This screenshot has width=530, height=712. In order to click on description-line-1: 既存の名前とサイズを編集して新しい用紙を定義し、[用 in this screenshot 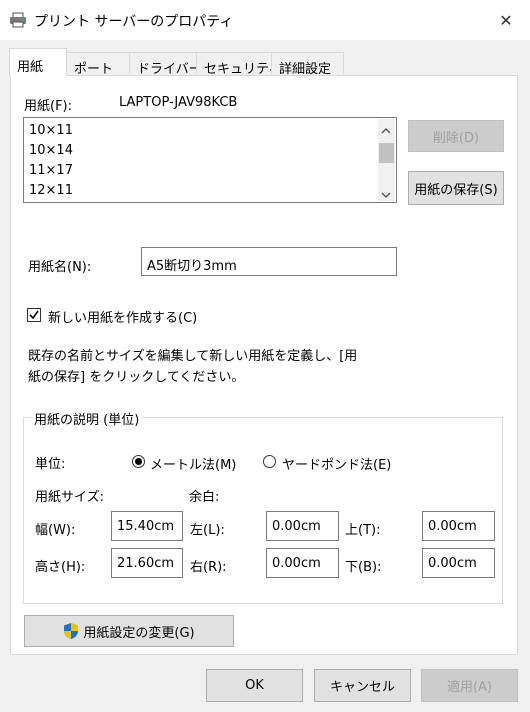, I will do `click(193, 356)`.